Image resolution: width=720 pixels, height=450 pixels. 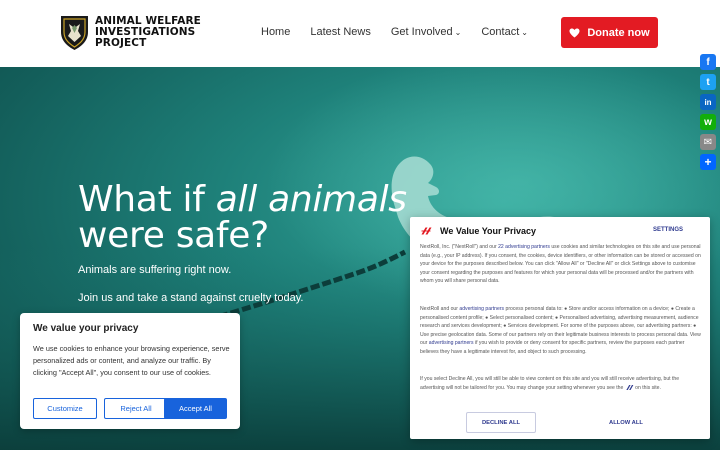 I want to click on linkedin-icon: in, so click(x=708, y=102).